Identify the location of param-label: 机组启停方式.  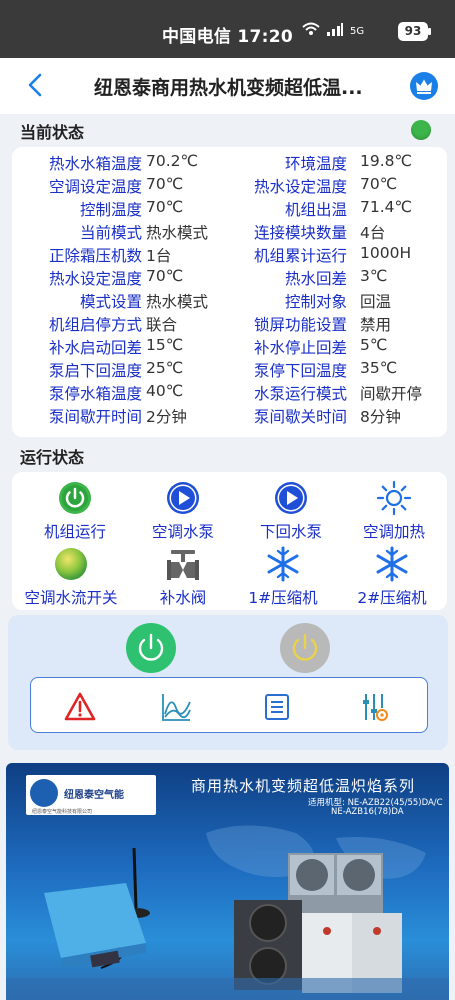
(95, 325).